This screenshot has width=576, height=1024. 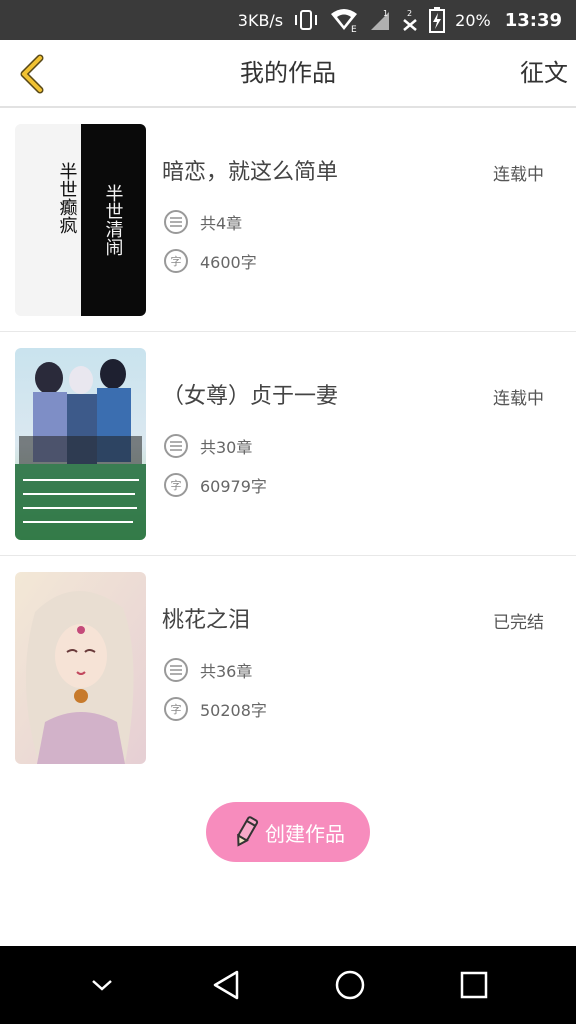 I want to click on battery-percent: 20%, so click(x=473, y=20).